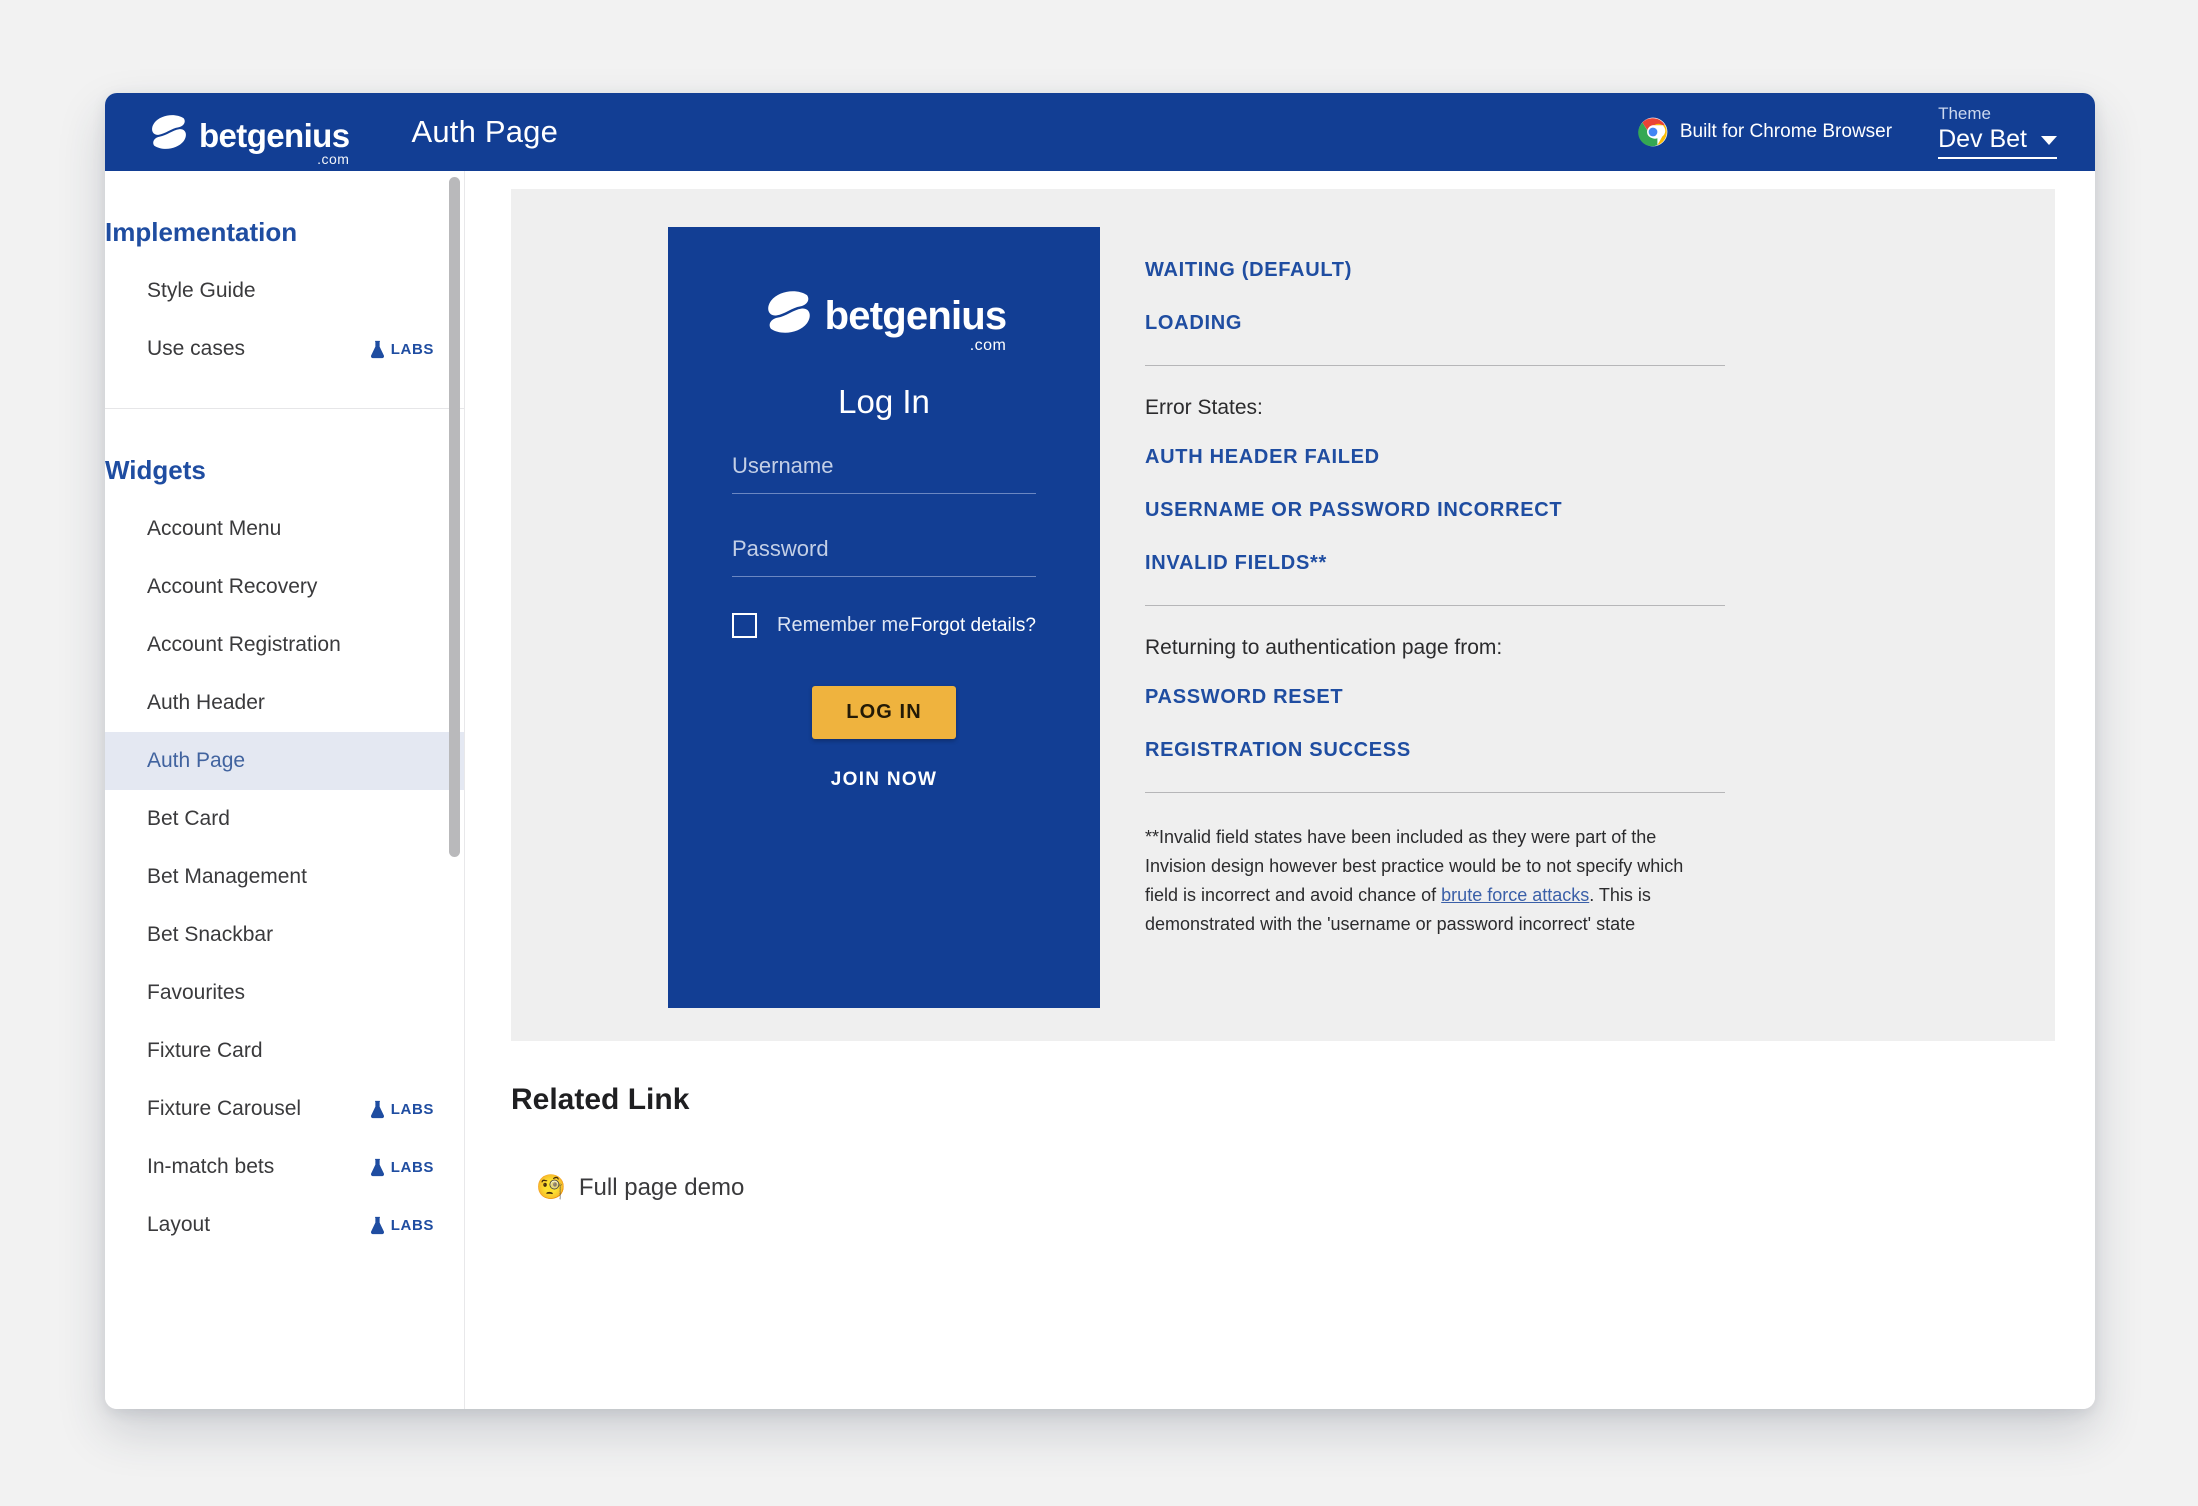  What do you see at coordinates (274, 135) in the screenshot?
I see `brand-name: betgenius` at bounding box center [274, 135].